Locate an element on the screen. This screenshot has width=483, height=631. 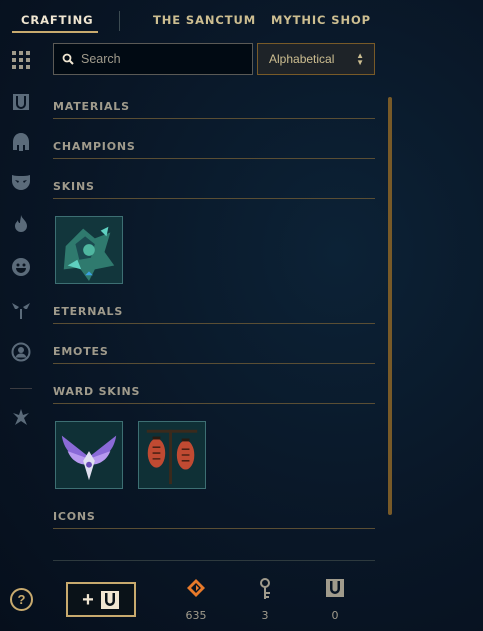
category-emotes: EMOTES is located at coordinates (214, 353).